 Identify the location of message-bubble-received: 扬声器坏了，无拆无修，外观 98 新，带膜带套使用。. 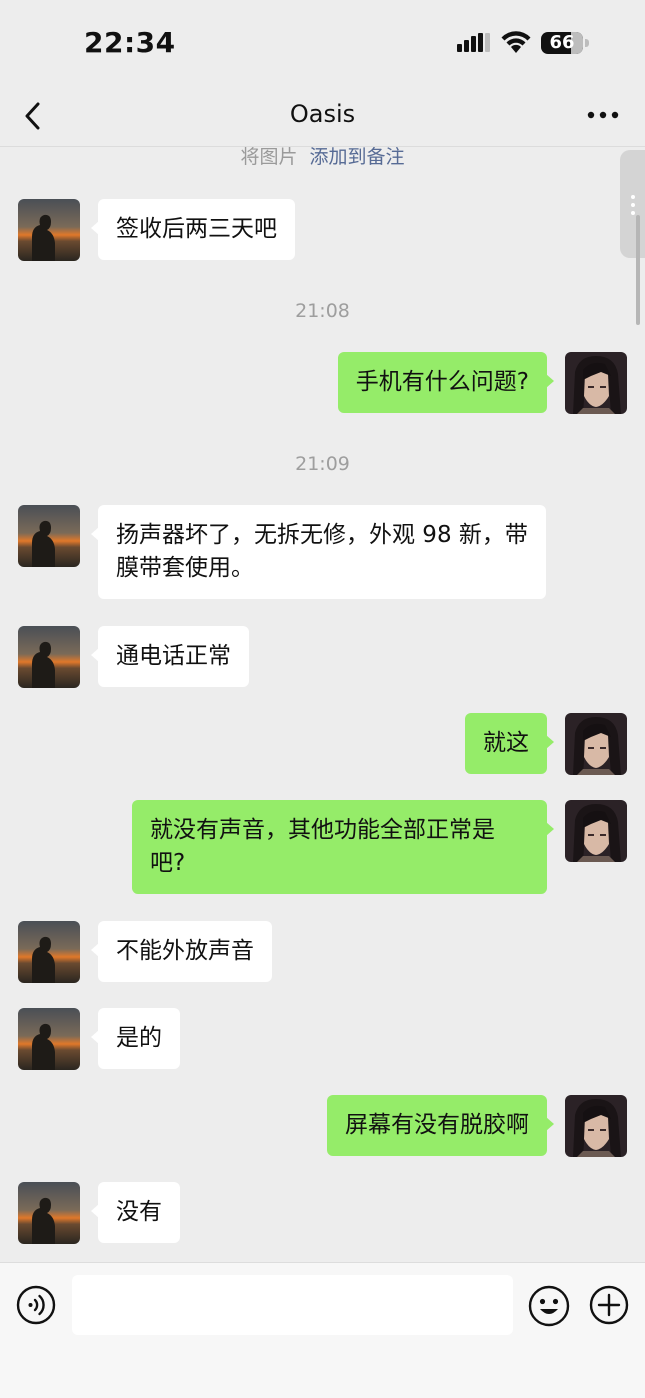
(318, 552).